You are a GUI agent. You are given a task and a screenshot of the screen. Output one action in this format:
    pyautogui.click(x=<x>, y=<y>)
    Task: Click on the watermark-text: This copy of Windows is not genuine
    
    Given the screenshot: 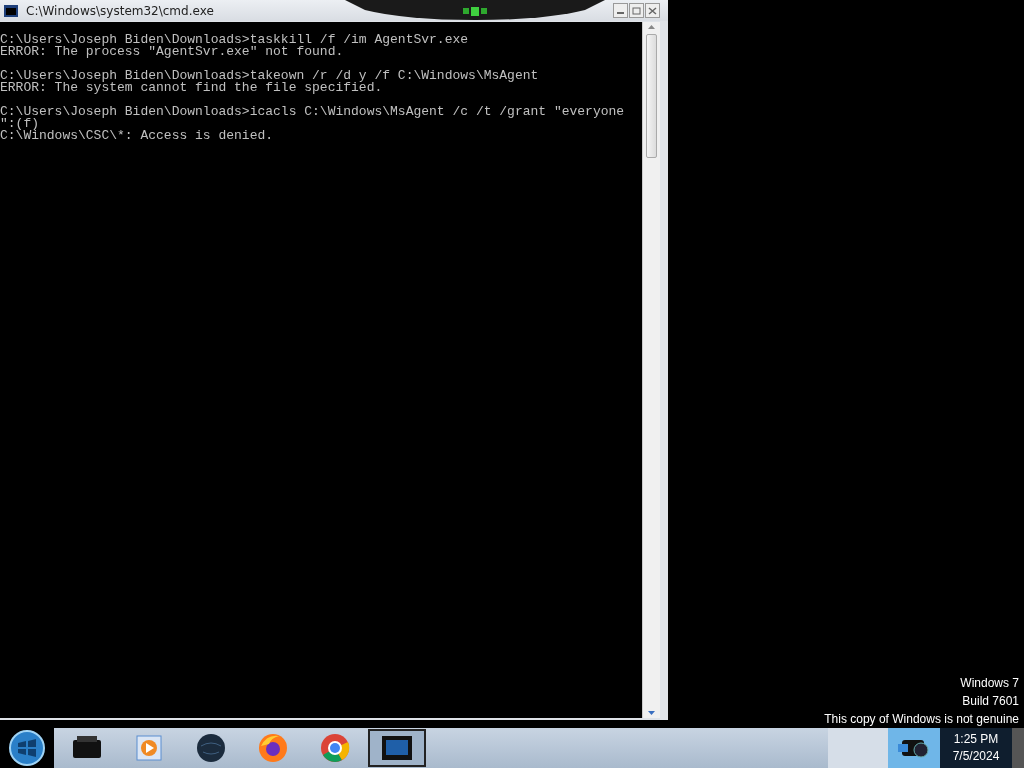 What is the action you would take?
    pyautogui.click(x=921, y=719)
    